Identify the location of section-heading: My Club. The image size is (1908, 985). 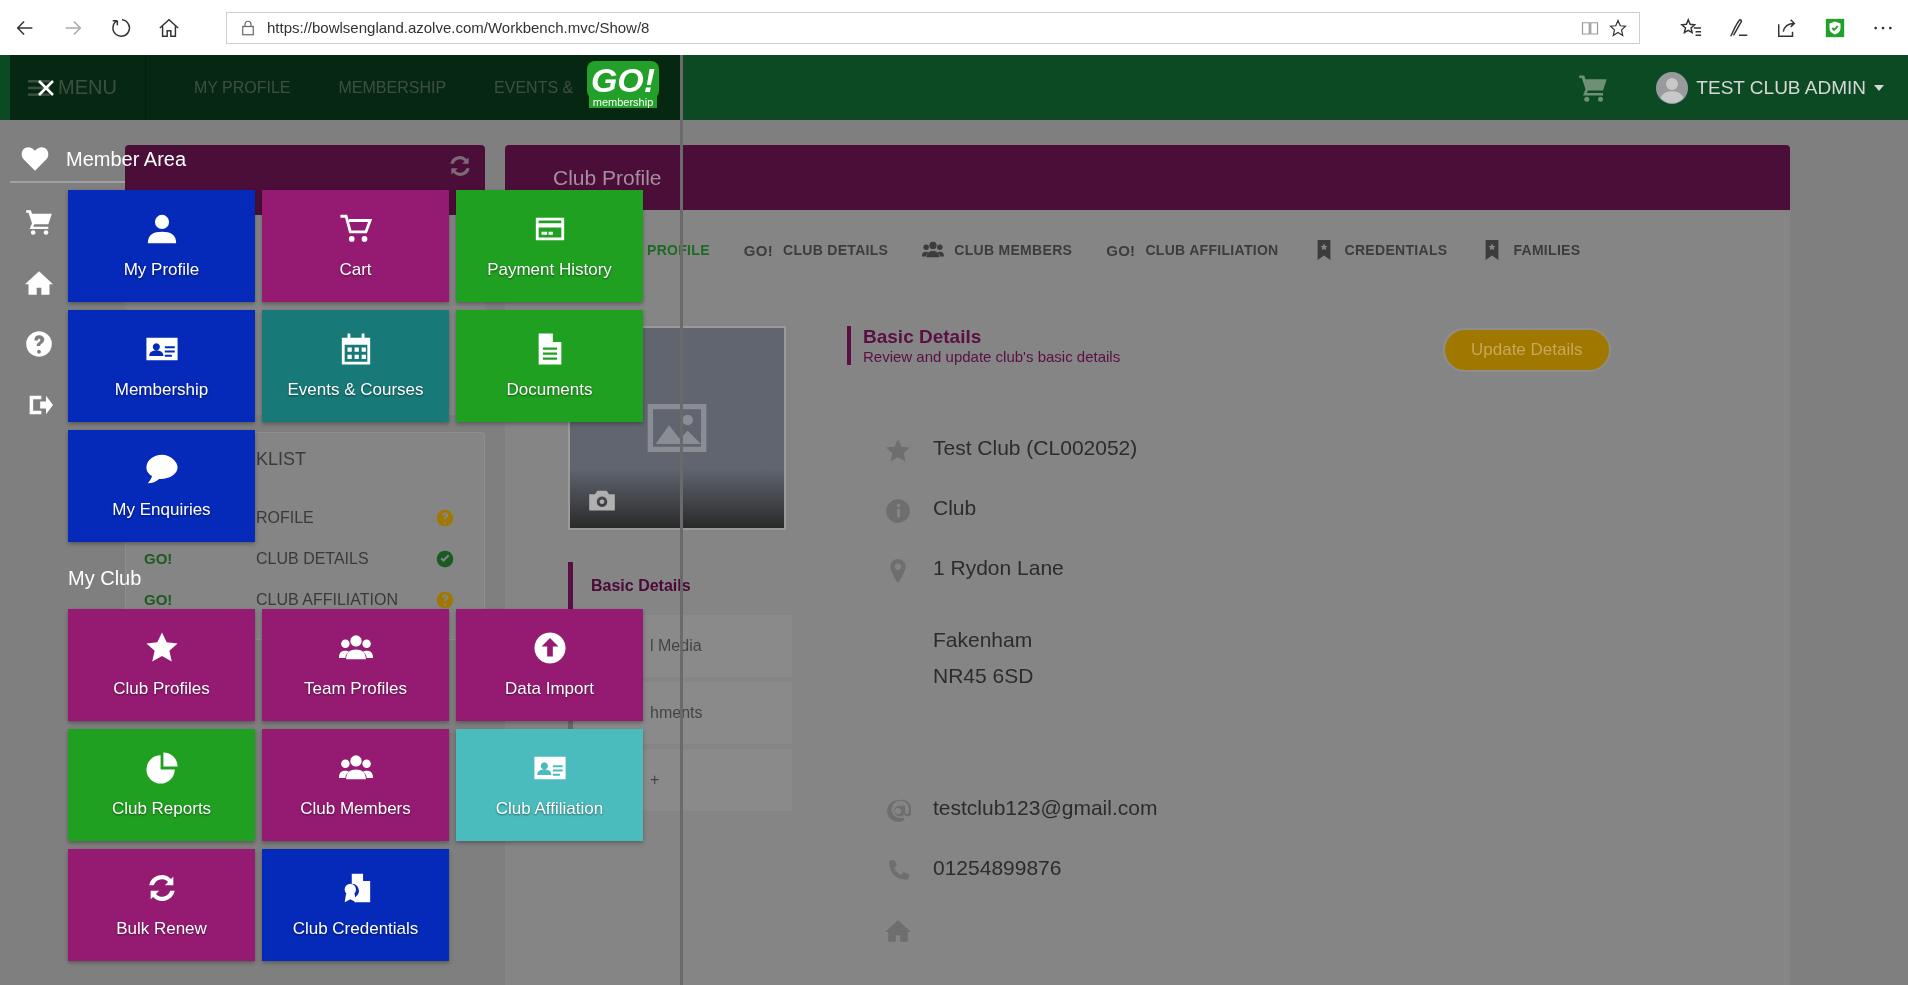
(105, 578).